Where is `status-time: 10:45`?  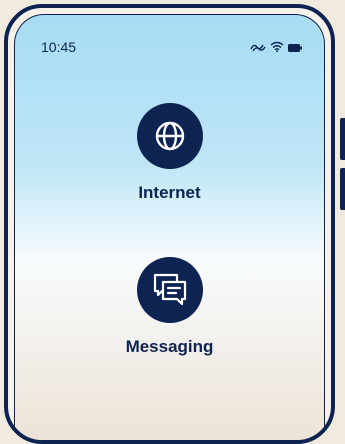 status-time: 10:45 is located at coordinates (59, 47).